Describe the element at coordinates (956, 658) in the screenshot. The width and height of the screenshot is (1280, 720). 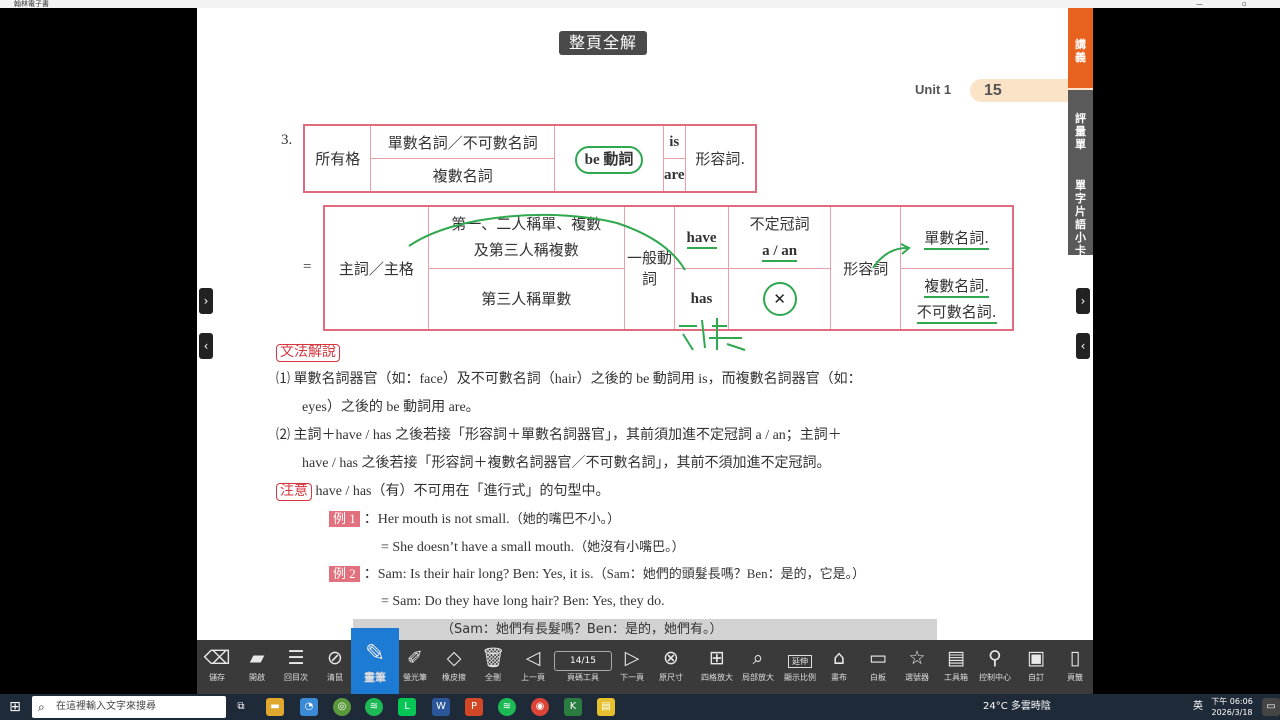
I see `toolbox-icon: ▤` at that location.